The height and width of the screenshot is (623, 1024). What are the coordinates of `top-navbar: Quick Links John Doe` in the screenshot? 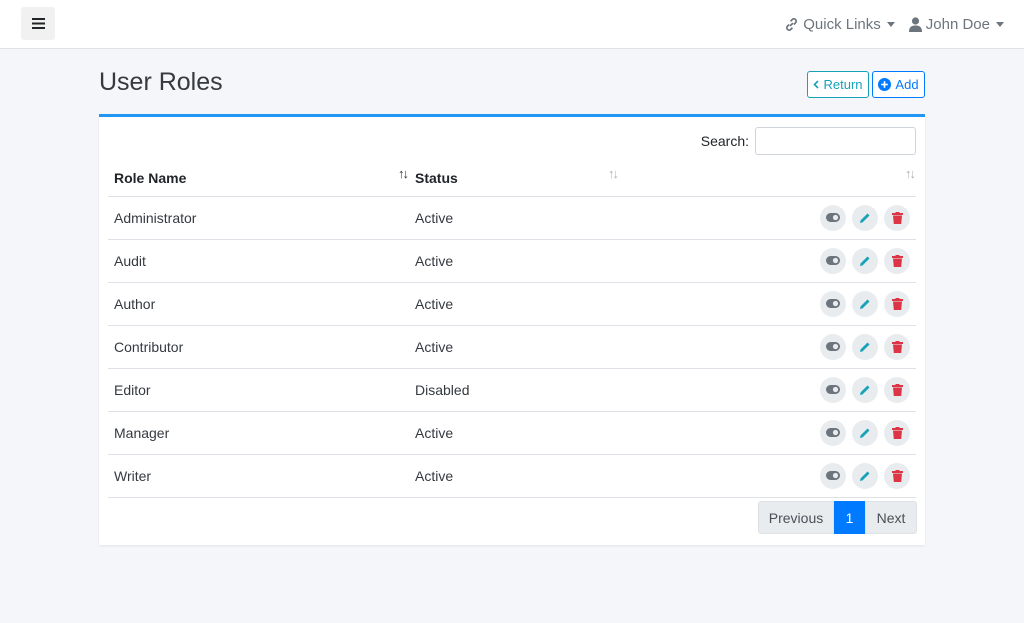 It's located at (512, 24).